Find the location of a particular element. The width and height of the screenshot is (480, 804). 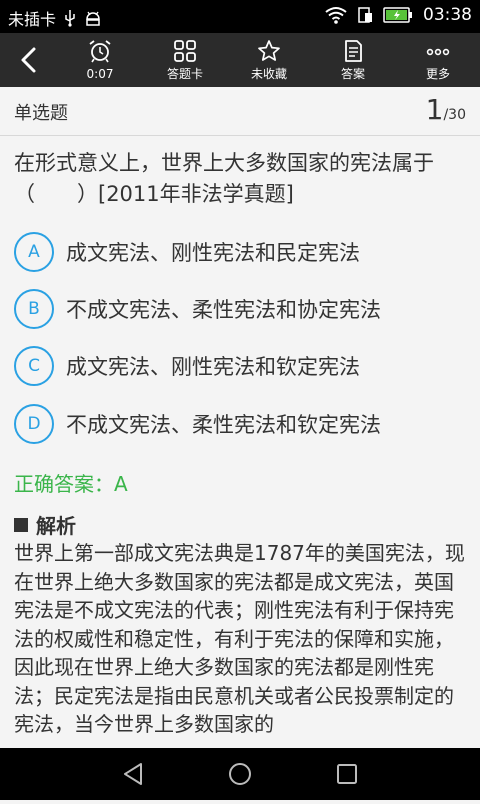

android-debug-icon is located at coordinates (93, 18).